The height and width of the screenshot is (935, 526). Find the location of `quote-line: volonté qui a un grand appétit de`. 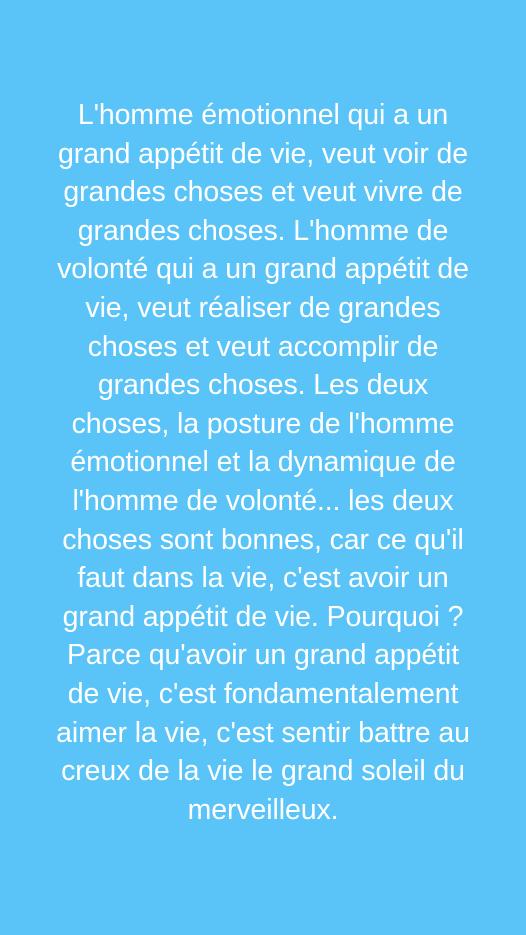

quote-line: volonté qui a un grand appétit de is located at coordinates (263, 269).